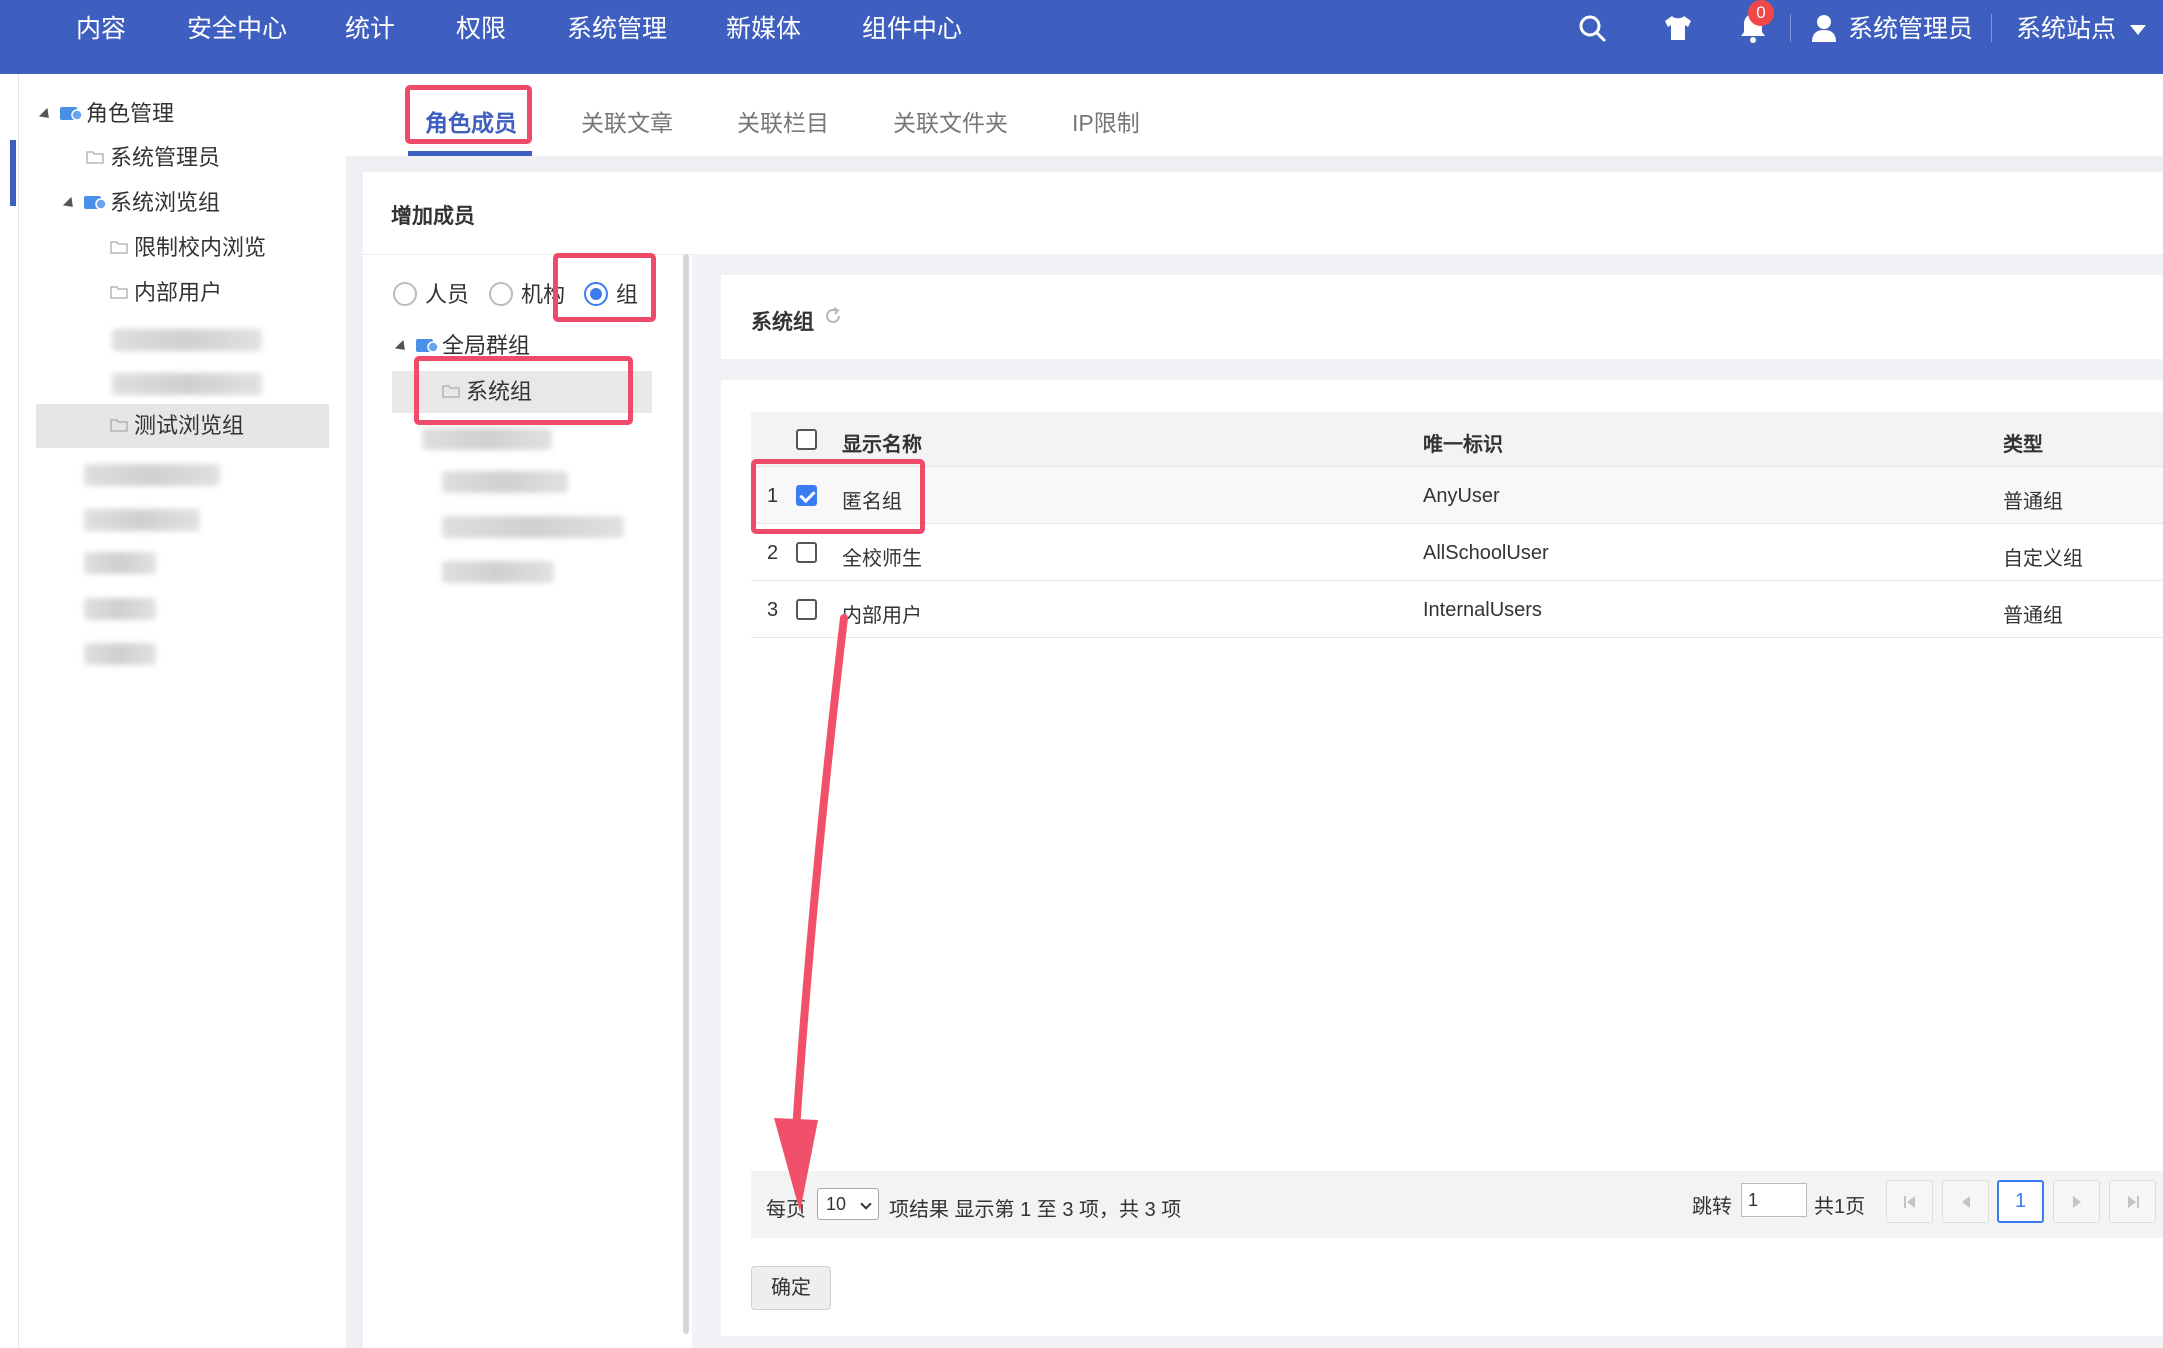 Image resolution: width=2163 pixels, height=1348 pixels. I want to click on nav-item-component-center: 组件中心, so click(912, 37).